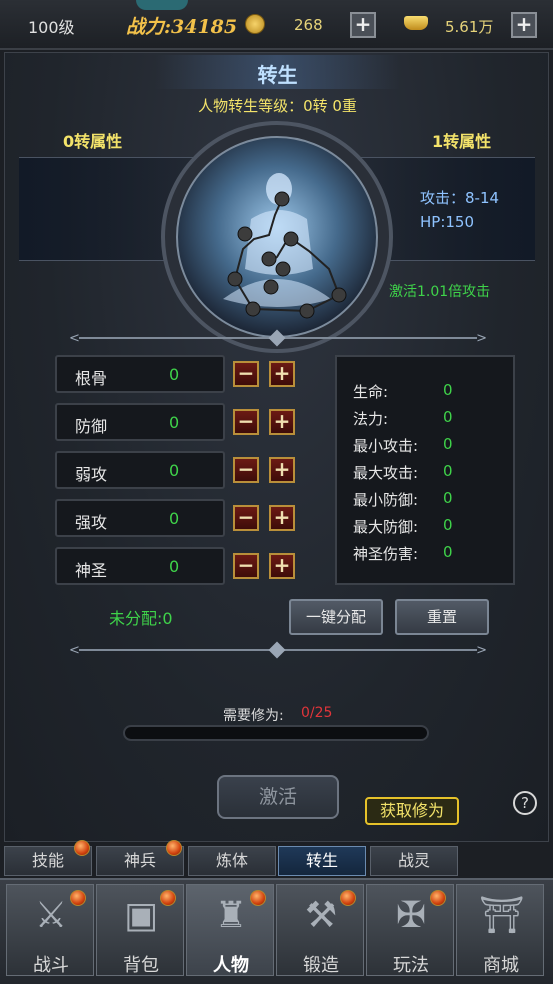  I want to click on add-ingots-button: +, so click(524, 25).